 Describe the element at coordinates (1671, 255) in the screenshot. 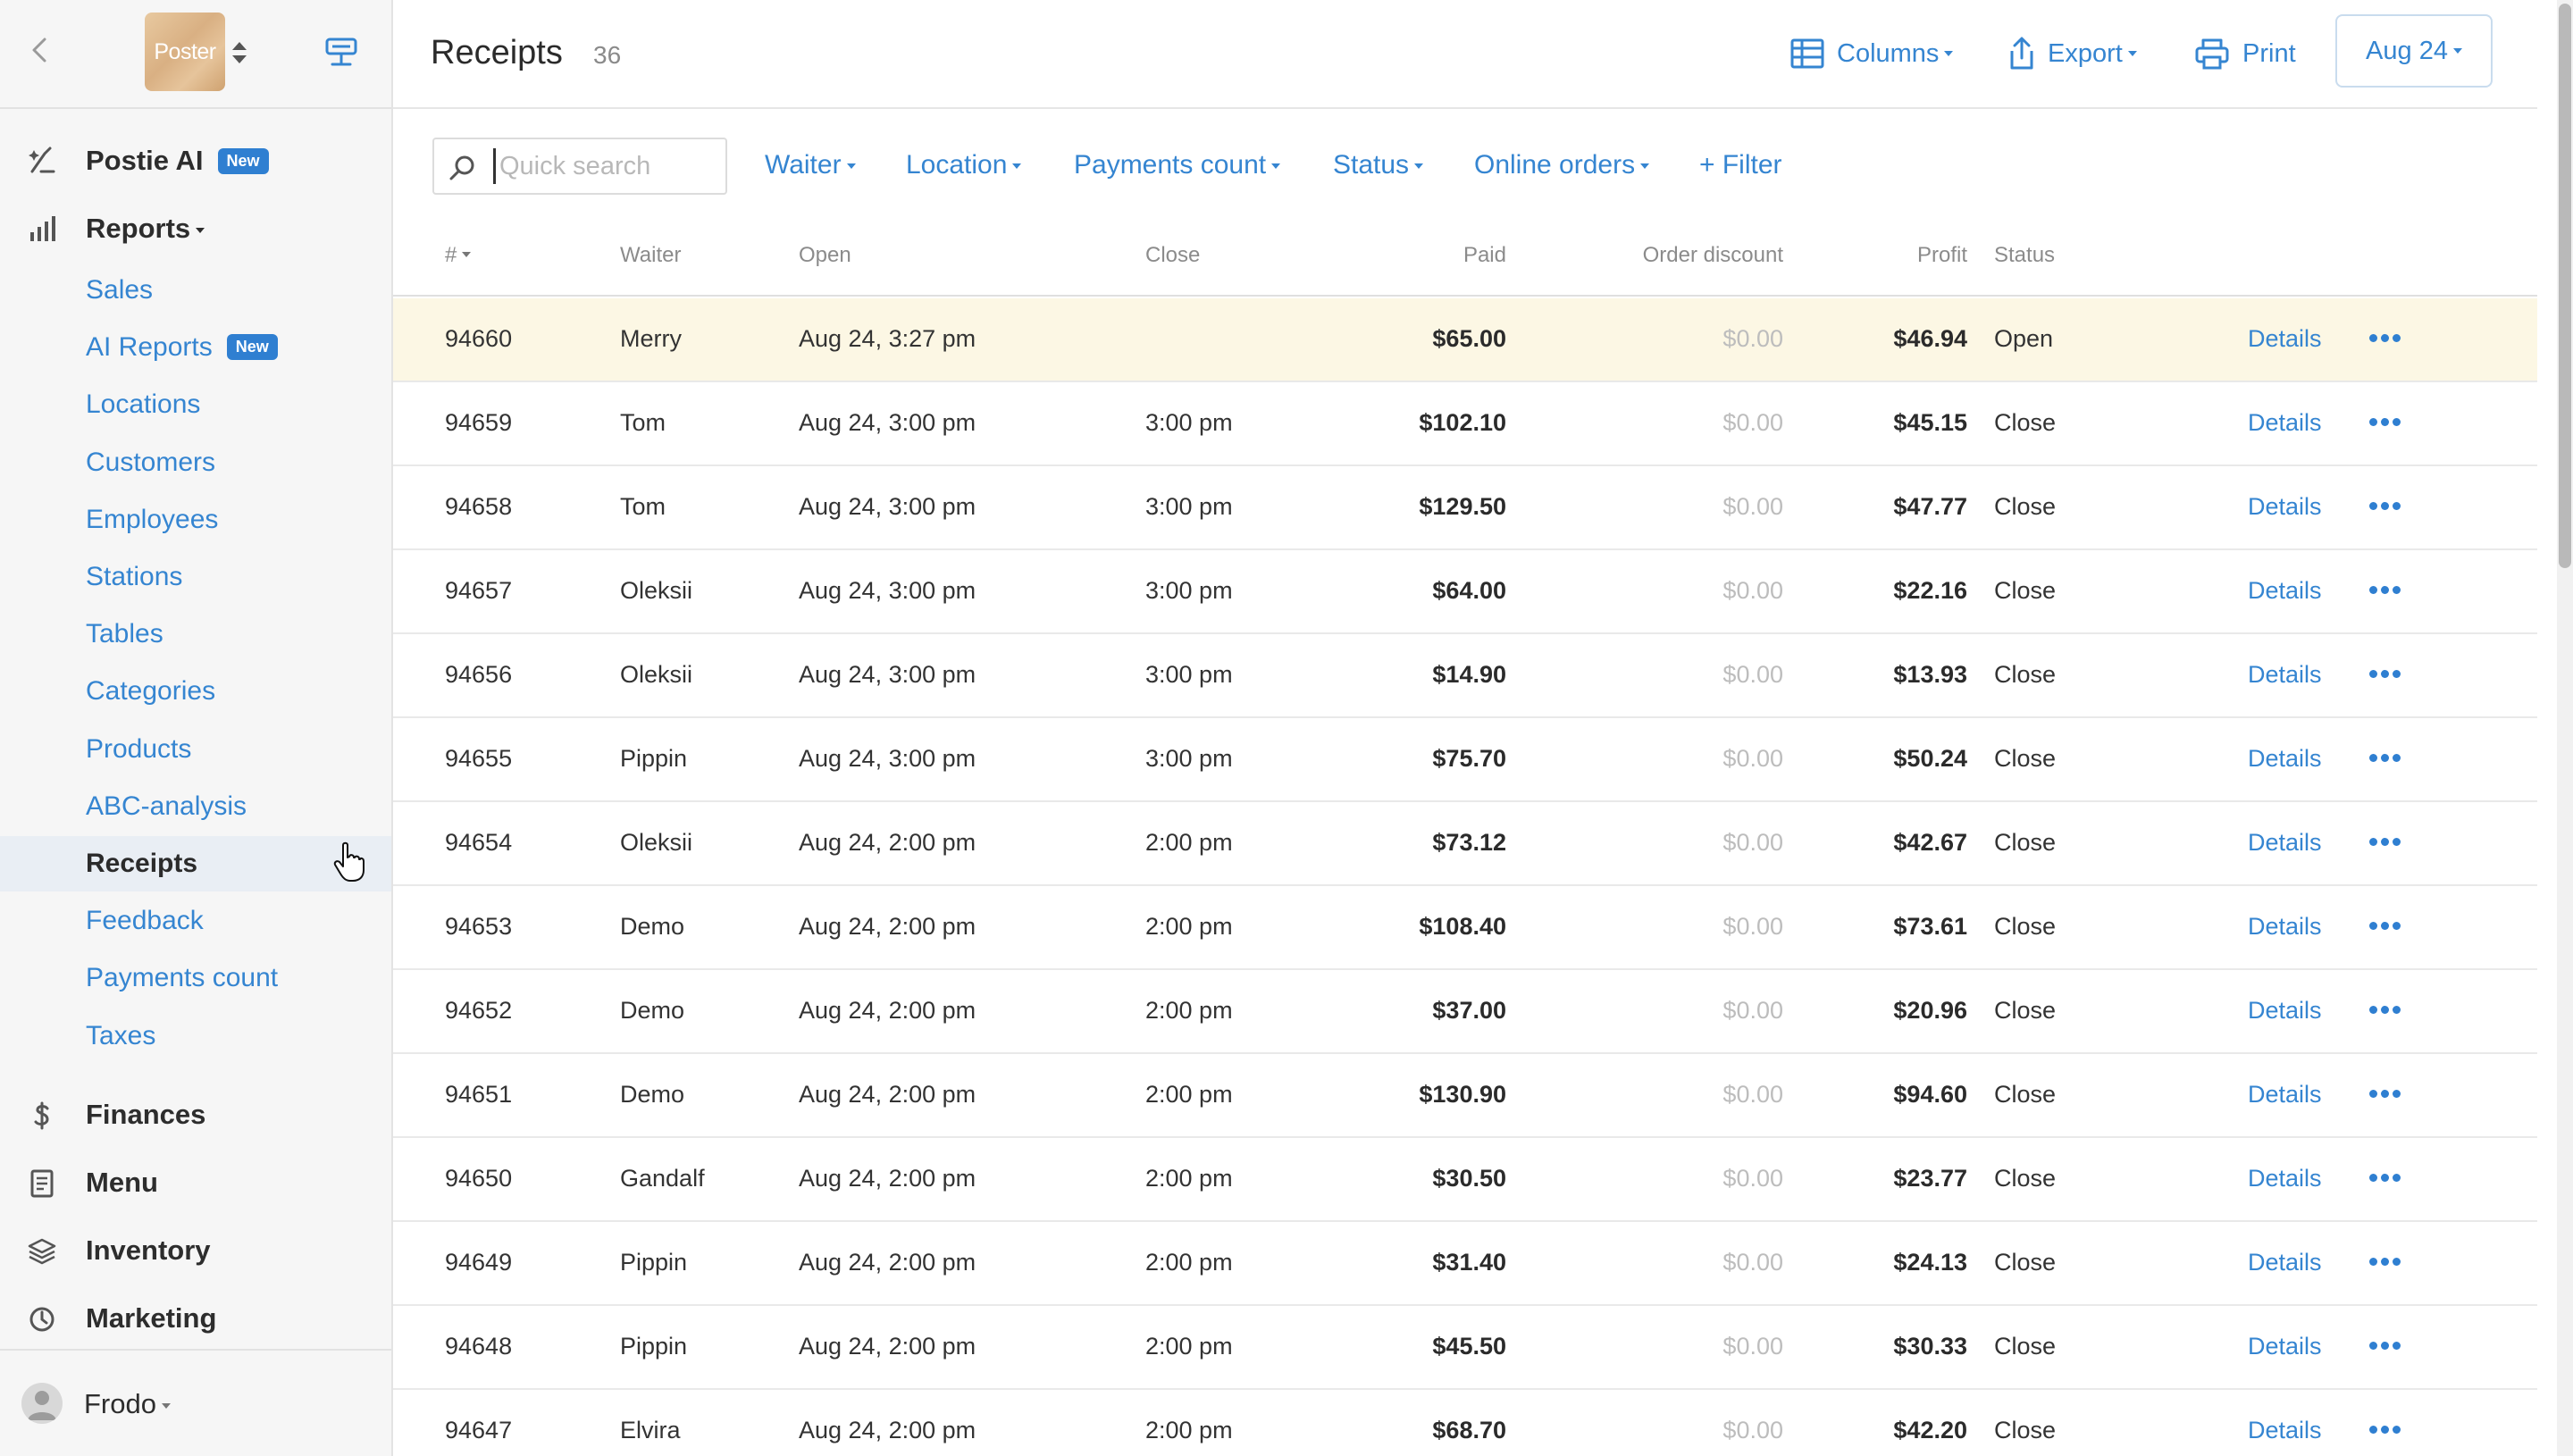

I see `column-order-discount: Order discount` at that location.